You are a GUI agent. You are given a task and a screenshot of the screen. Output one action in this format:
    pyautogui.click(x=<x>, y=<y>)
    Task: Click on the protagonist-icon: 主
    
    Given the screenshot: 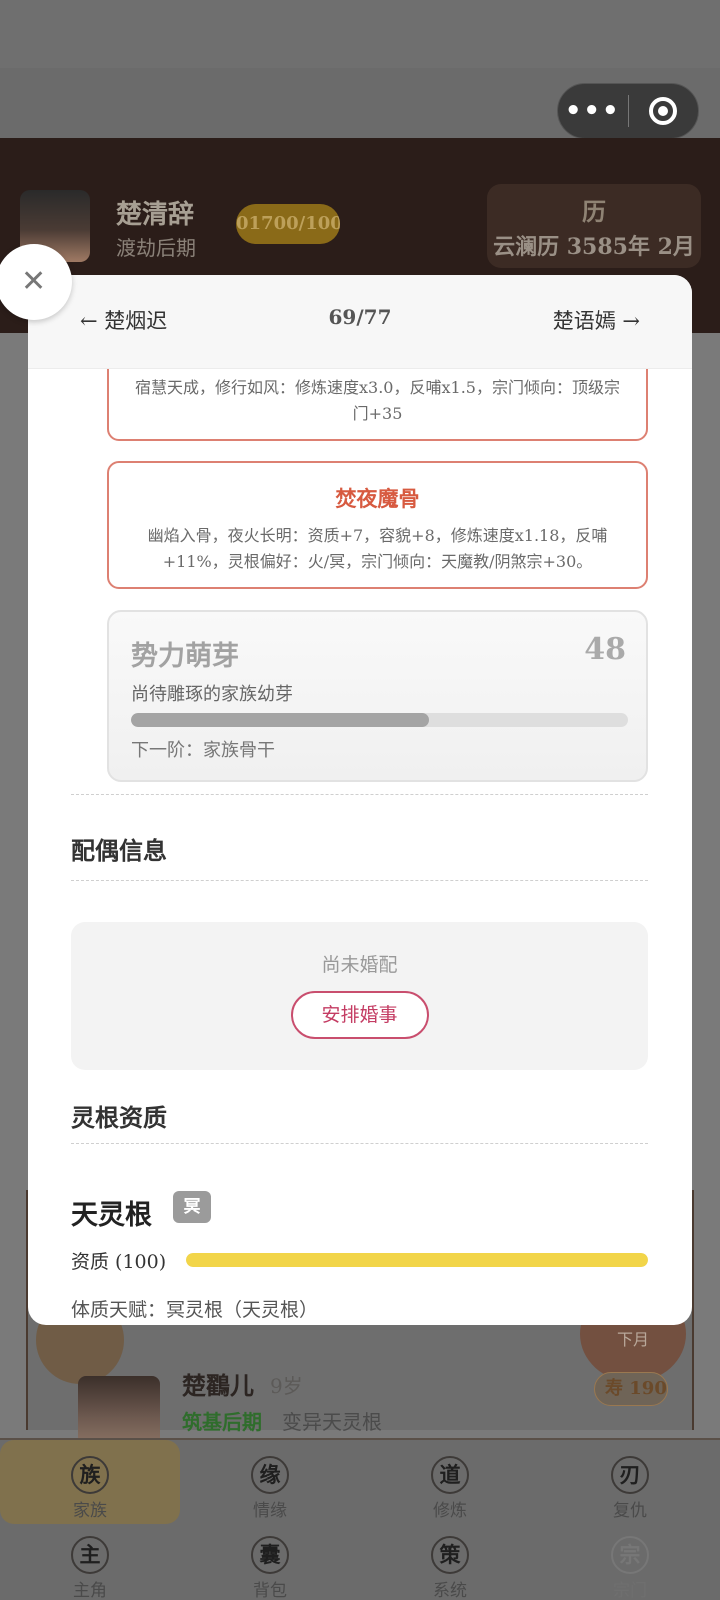 What is the action you would take?
    pyautogui.click(x=90, y=1555)
    